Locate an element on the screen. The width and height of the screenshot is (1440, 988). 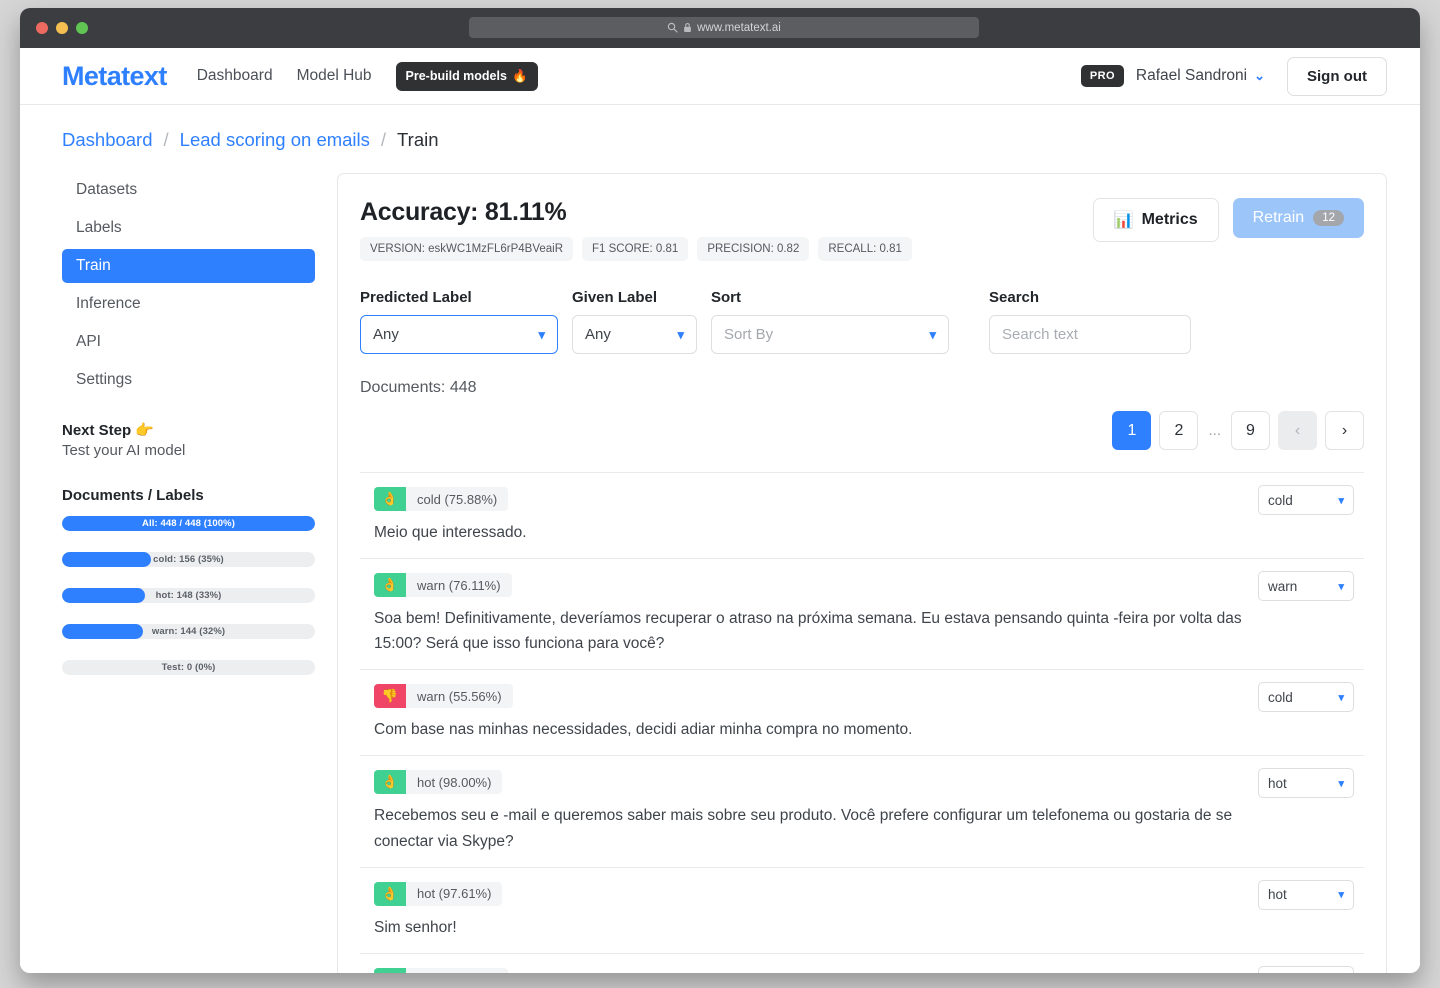
given-label-value: Any is located at coordinates (598, 334).